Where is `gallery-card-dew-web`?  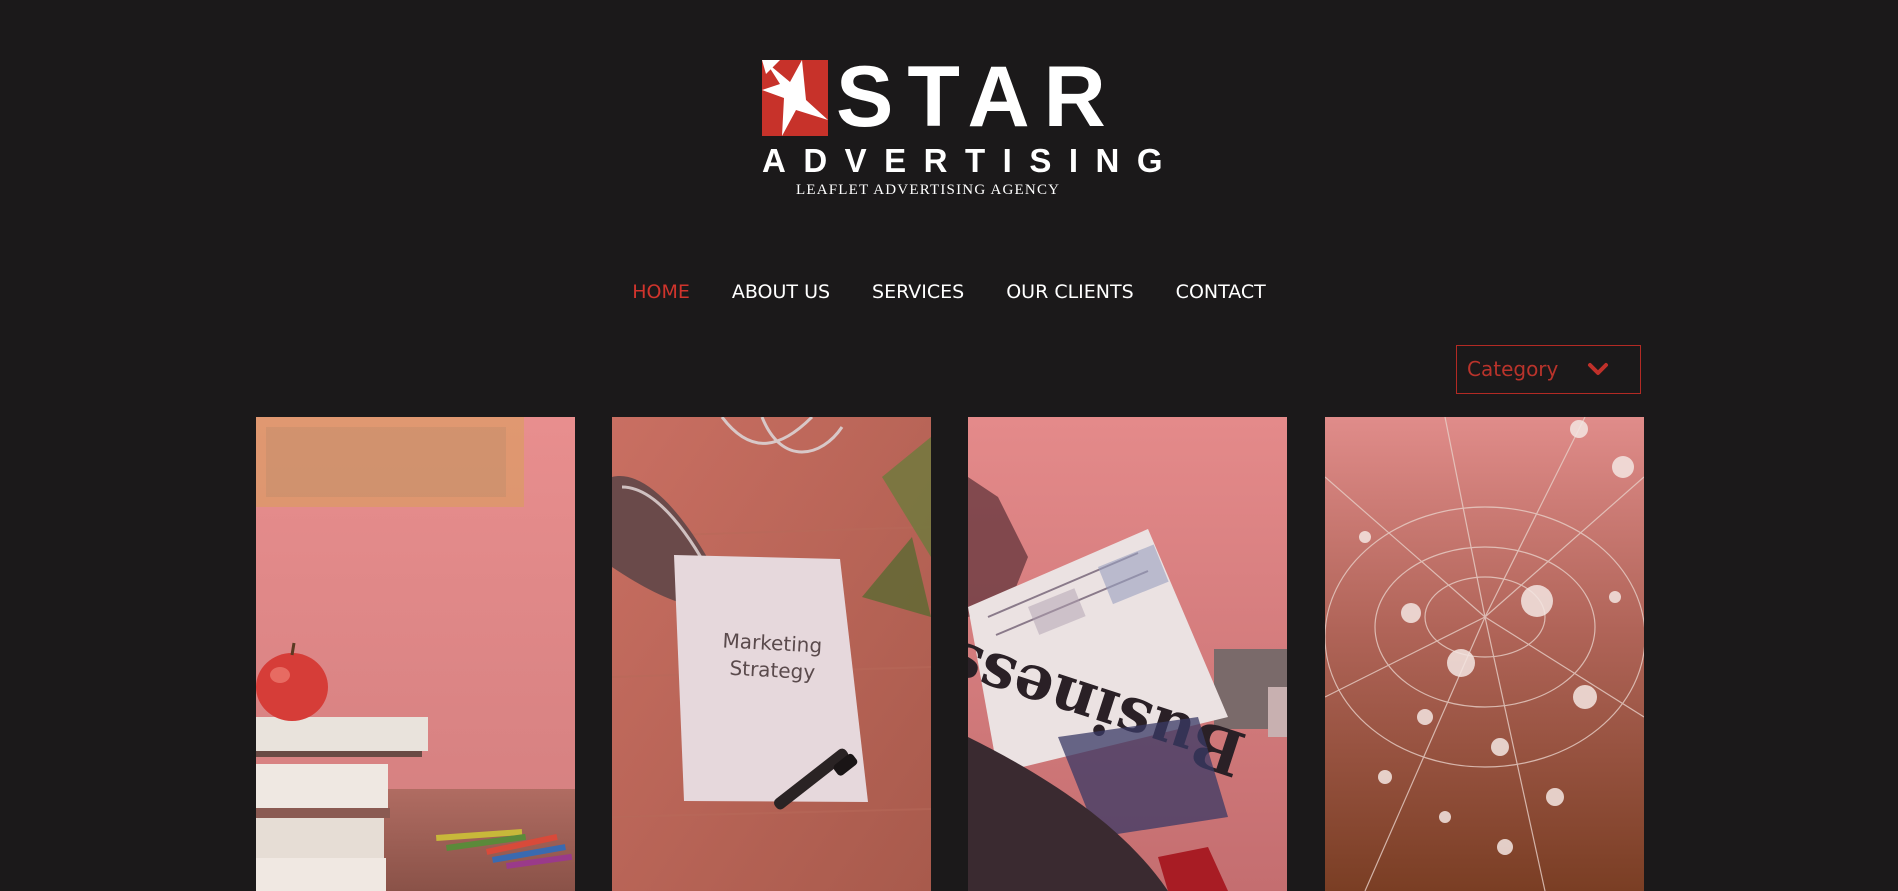
gallery-card-dew-web is located at coordinates (1484, 654).